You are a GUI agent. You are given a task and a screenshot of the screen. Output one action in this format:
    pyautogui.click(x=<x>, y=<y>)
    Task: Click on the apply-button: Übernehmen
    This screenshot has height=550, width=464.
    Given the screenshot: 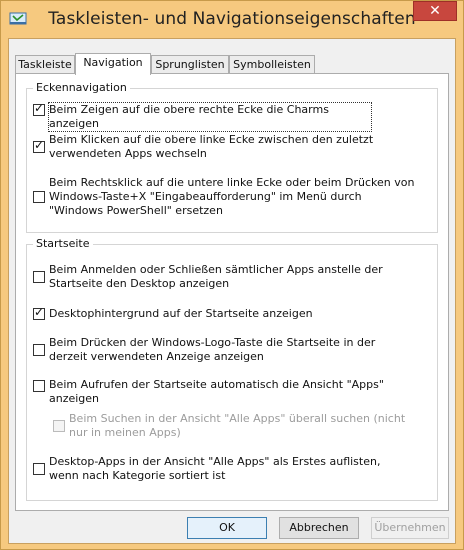 What is the action you would take?
    pyautogui.click(x=410, y=528)
    